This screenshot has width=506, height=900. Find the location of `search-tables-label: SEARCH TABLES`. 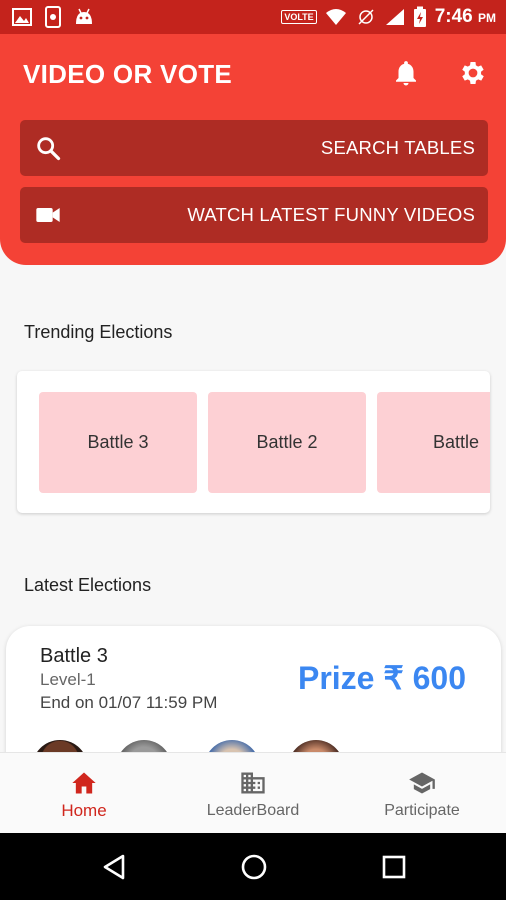

search-tables-label: SEARCH TABLES is located at coordinates (397, 147).